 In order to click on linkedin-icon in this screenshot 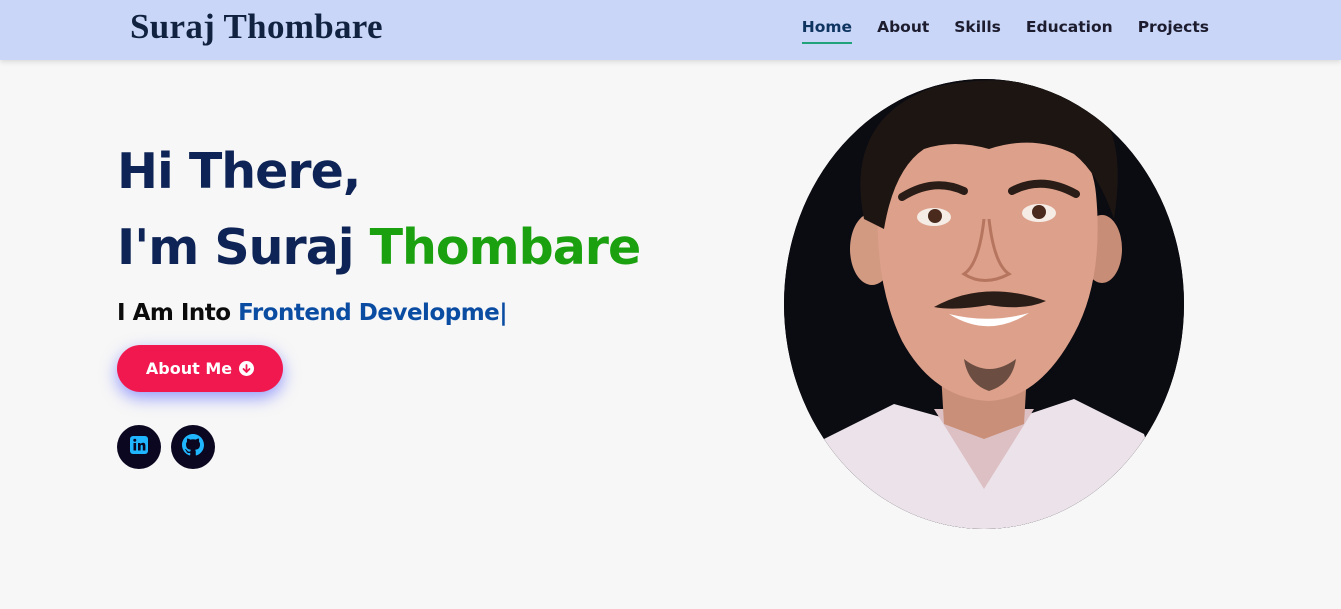, I will do `click(139, 447)`.